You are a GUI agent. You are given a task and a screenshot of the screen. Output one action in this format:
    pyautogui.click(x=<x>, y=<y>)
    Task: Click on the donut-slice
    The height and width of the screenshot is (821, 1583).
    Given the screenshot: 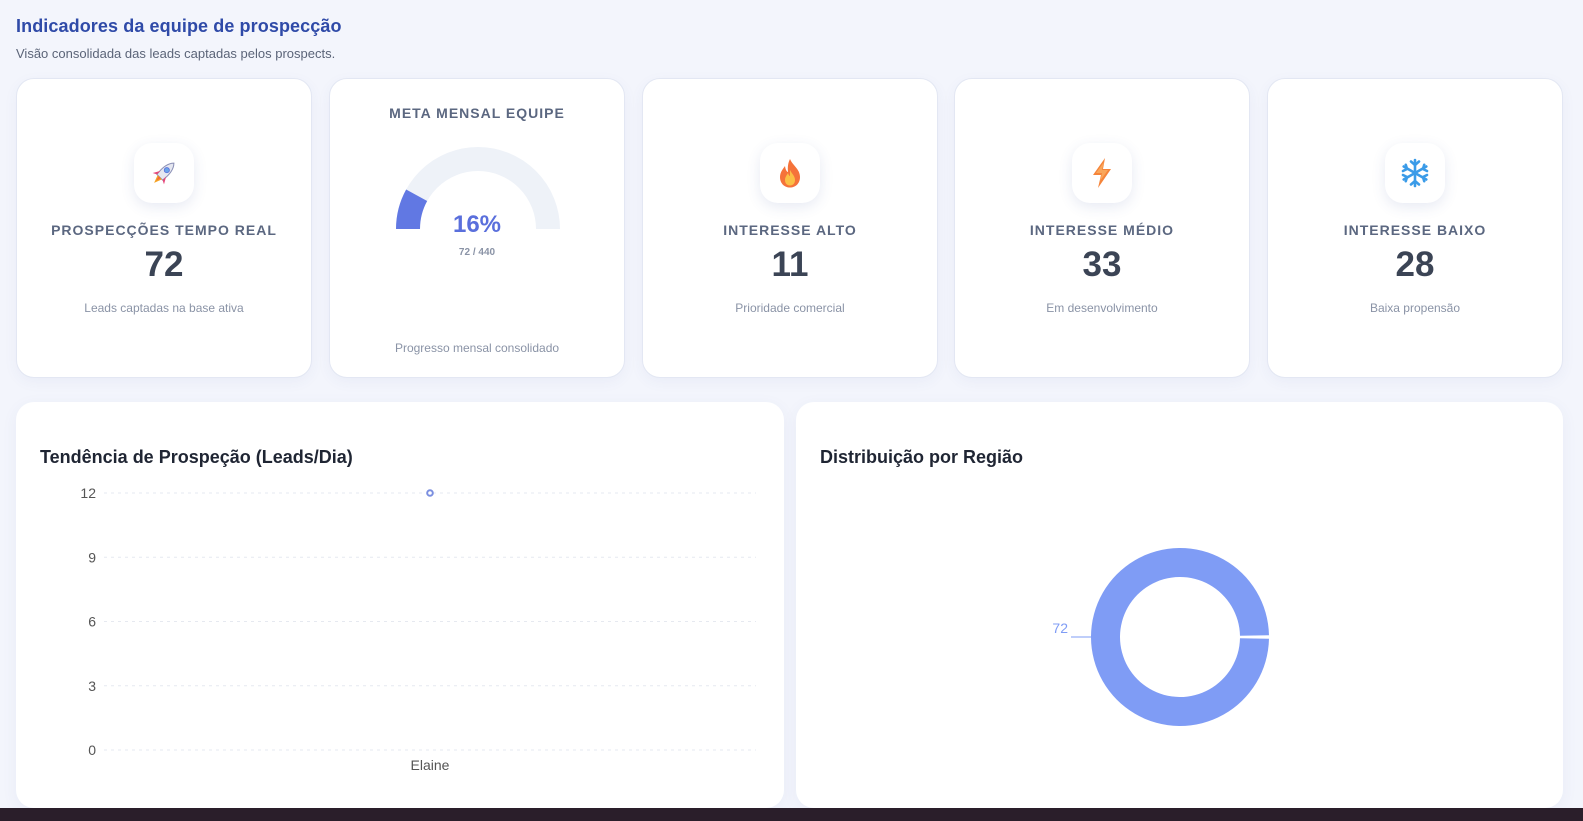 What is the action you would take?
    pyautogui.click(x=1180, y=637)
    